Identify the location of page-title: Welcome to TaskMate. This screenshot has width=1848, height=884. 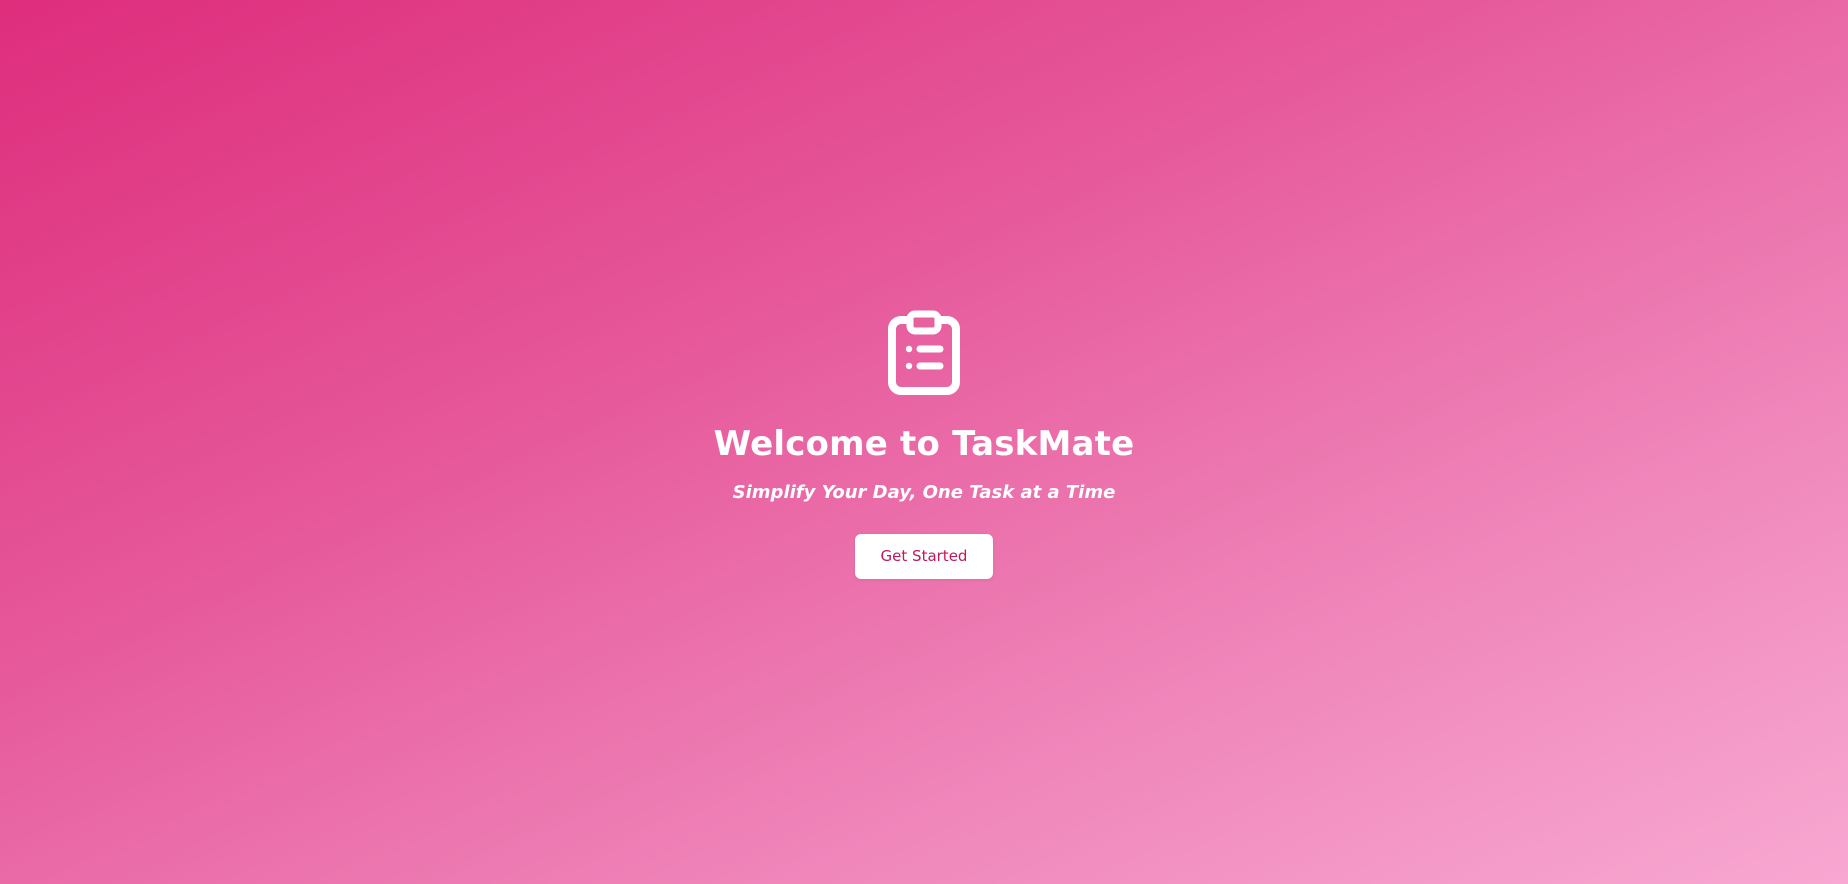
(924, 444).